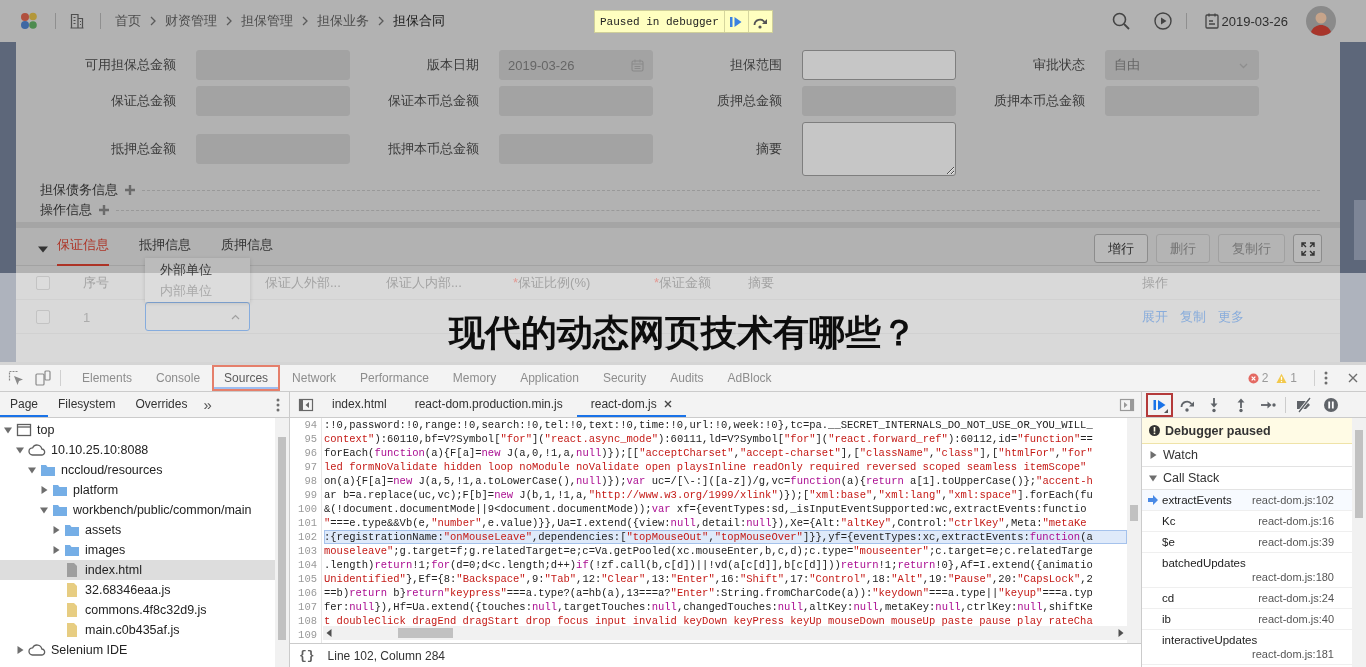  Describe the element at coordinates (1247, 500) in the screenshot. I see `call-frame: extractEvents react-dom.js:102` at that location.